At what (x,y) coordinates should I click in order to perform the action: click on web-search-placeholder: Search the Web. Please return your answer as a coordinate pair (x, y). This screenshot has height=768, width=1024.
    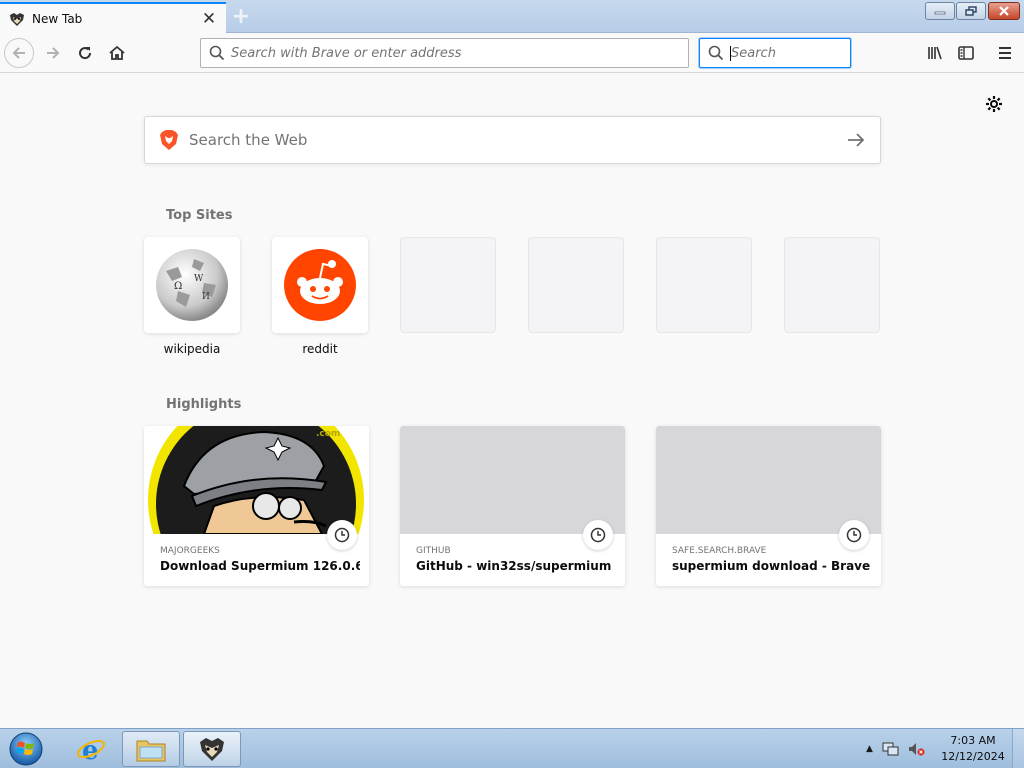
    Looking at the image, I should click on (248, 140).